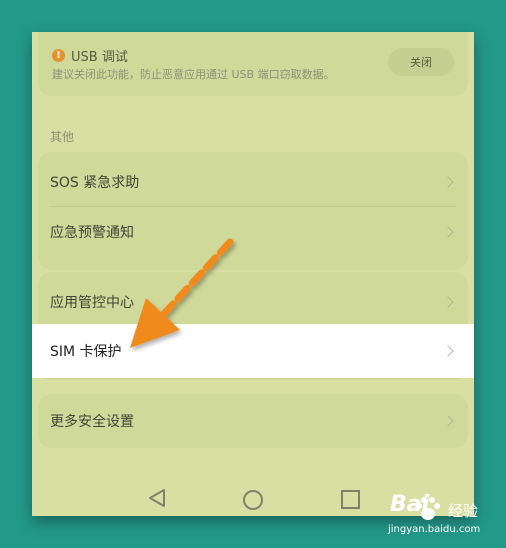  I want to click on list-item-label: SOS 紧急求助, so click(95, 183).